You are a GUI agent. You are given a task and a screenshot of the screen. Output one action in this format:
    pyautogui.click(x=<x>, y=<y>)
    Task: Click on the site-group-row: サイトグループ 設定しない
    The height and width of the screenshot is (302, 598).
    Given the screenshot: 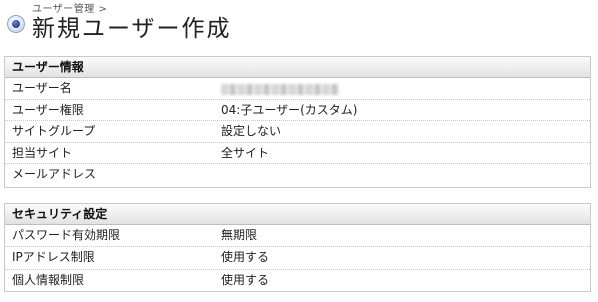 What is the action you would take?
    pyautogui.click(x=297, y=132)
    